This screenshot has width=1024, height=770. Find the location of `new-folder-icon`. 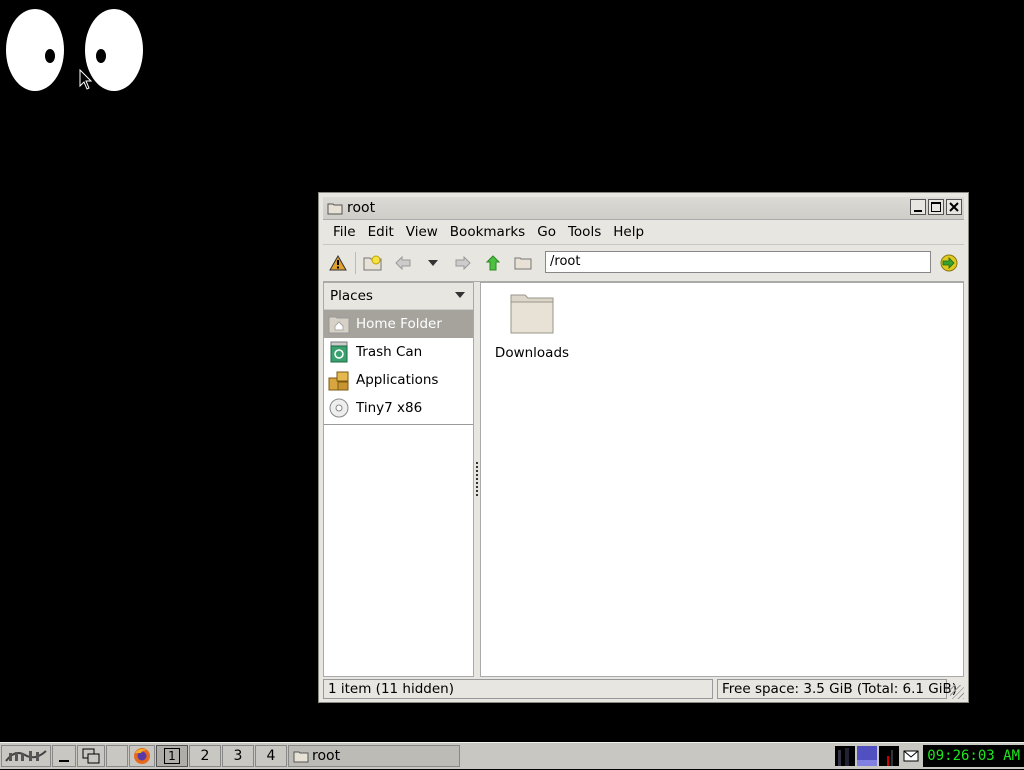

new-folder-icon is located at coordinates (372, 263).